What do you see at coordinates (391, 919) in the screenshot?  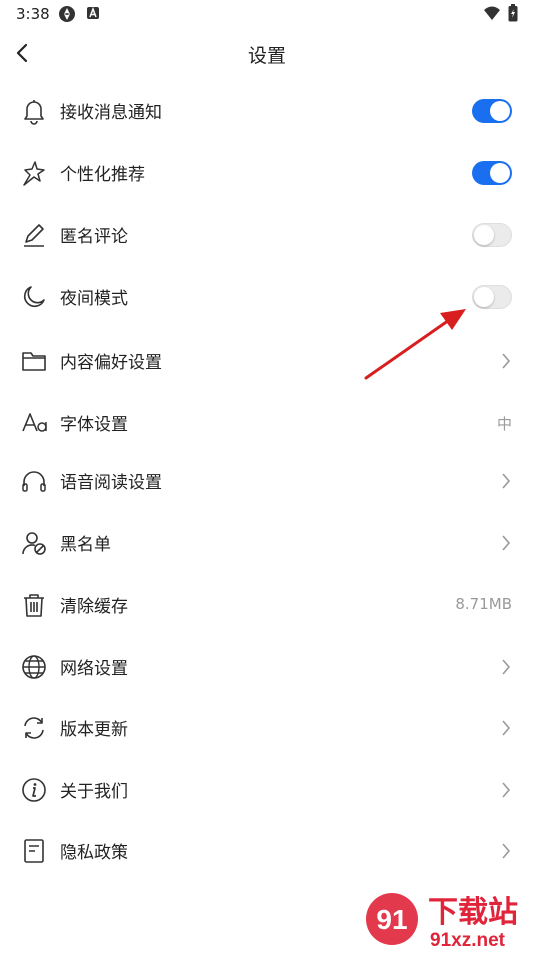 I see `watermark-logo-text: 91` at bounding box center [391, 919].